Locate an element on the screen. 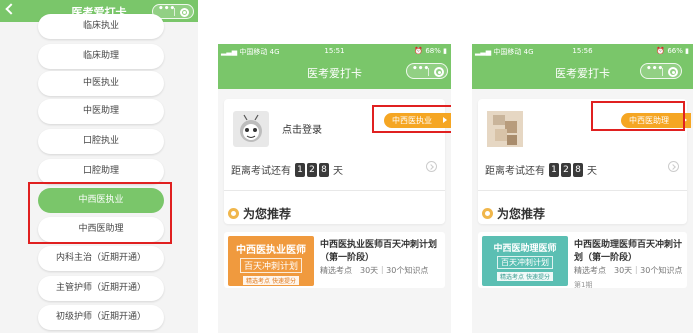 The width and height of the screenshot is (693, 333). course-thumbnail: 中西医助理医师 百天冲刺计划 精选考点 快速提分 is located at coordinates (525, 261).